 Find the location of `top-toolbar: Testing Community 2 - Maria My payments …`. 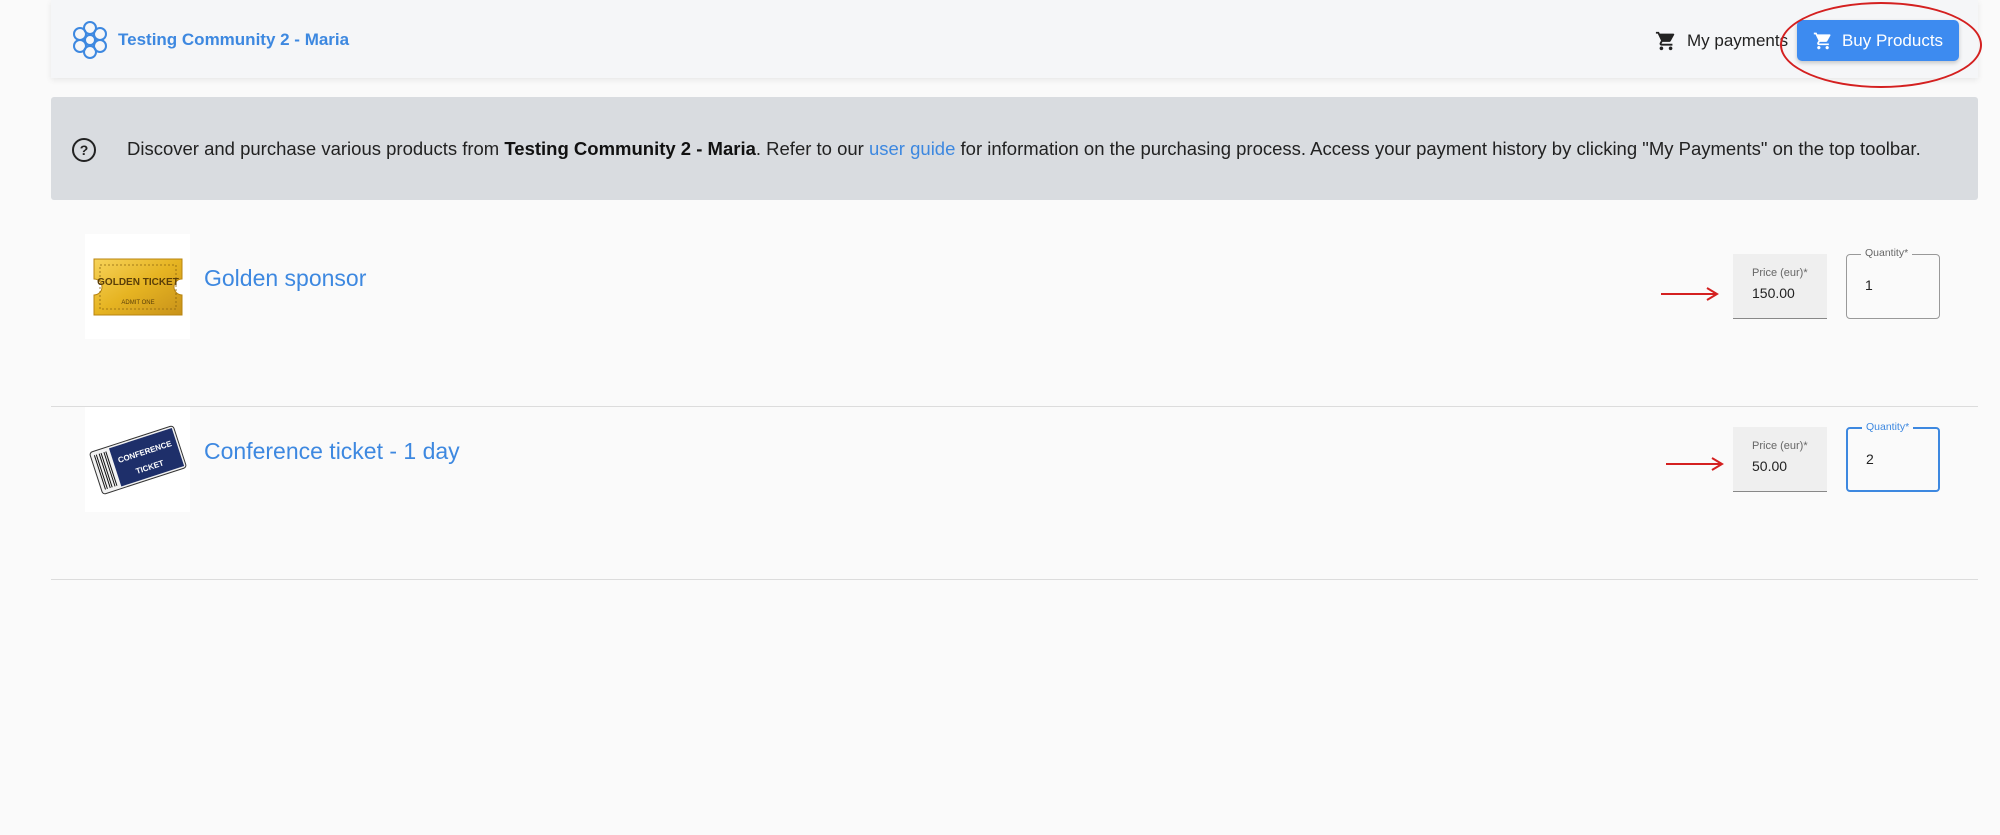

top-toolbar: Testing Community 2 - Maria My payments … is located at coordinates (1014, 39).